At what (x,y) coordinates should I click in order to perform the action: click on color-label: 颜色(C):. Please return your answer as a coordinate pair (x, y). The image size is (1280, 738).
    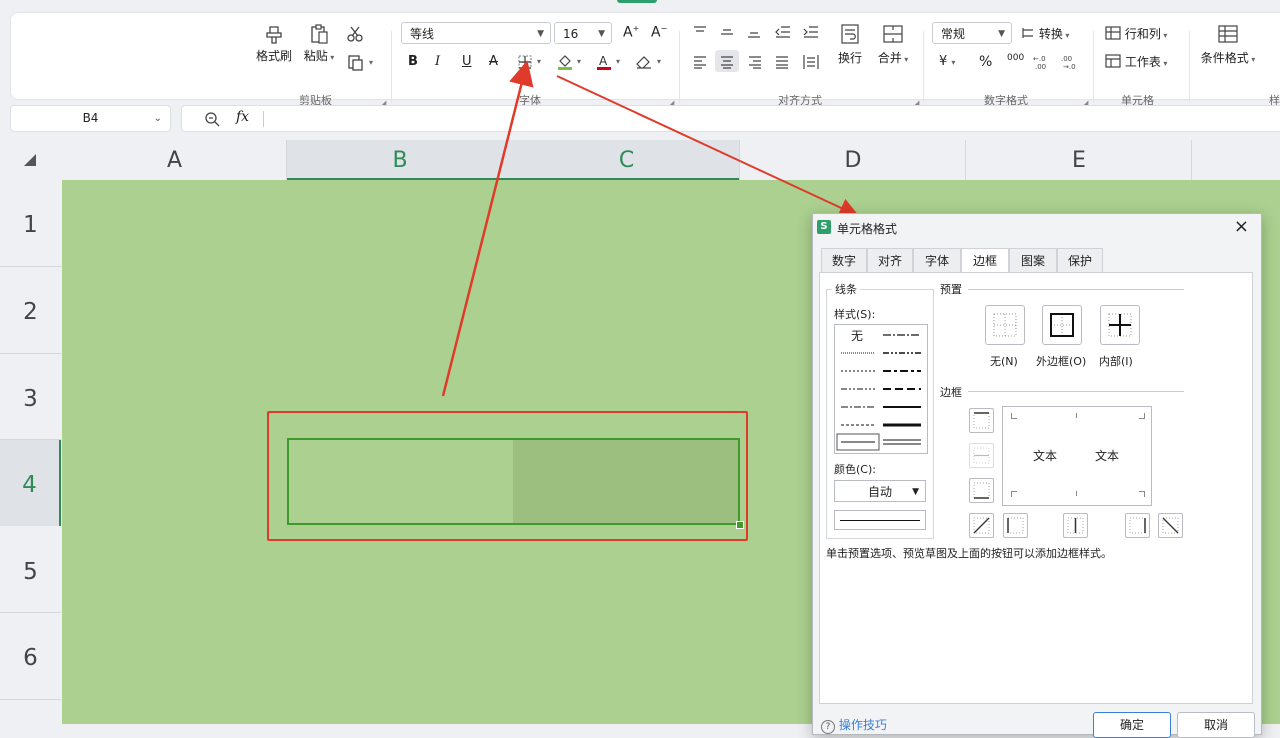
    Looking at the image, I should click on (855, 469).